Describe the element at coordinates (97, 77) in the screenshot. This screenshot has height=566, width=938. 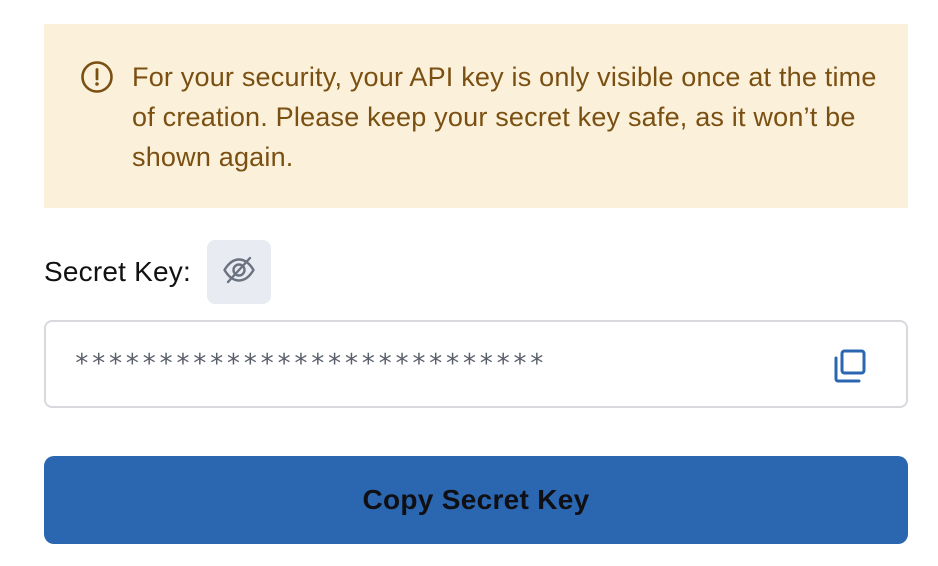
I see `exclamation-circle-icon` at that location.